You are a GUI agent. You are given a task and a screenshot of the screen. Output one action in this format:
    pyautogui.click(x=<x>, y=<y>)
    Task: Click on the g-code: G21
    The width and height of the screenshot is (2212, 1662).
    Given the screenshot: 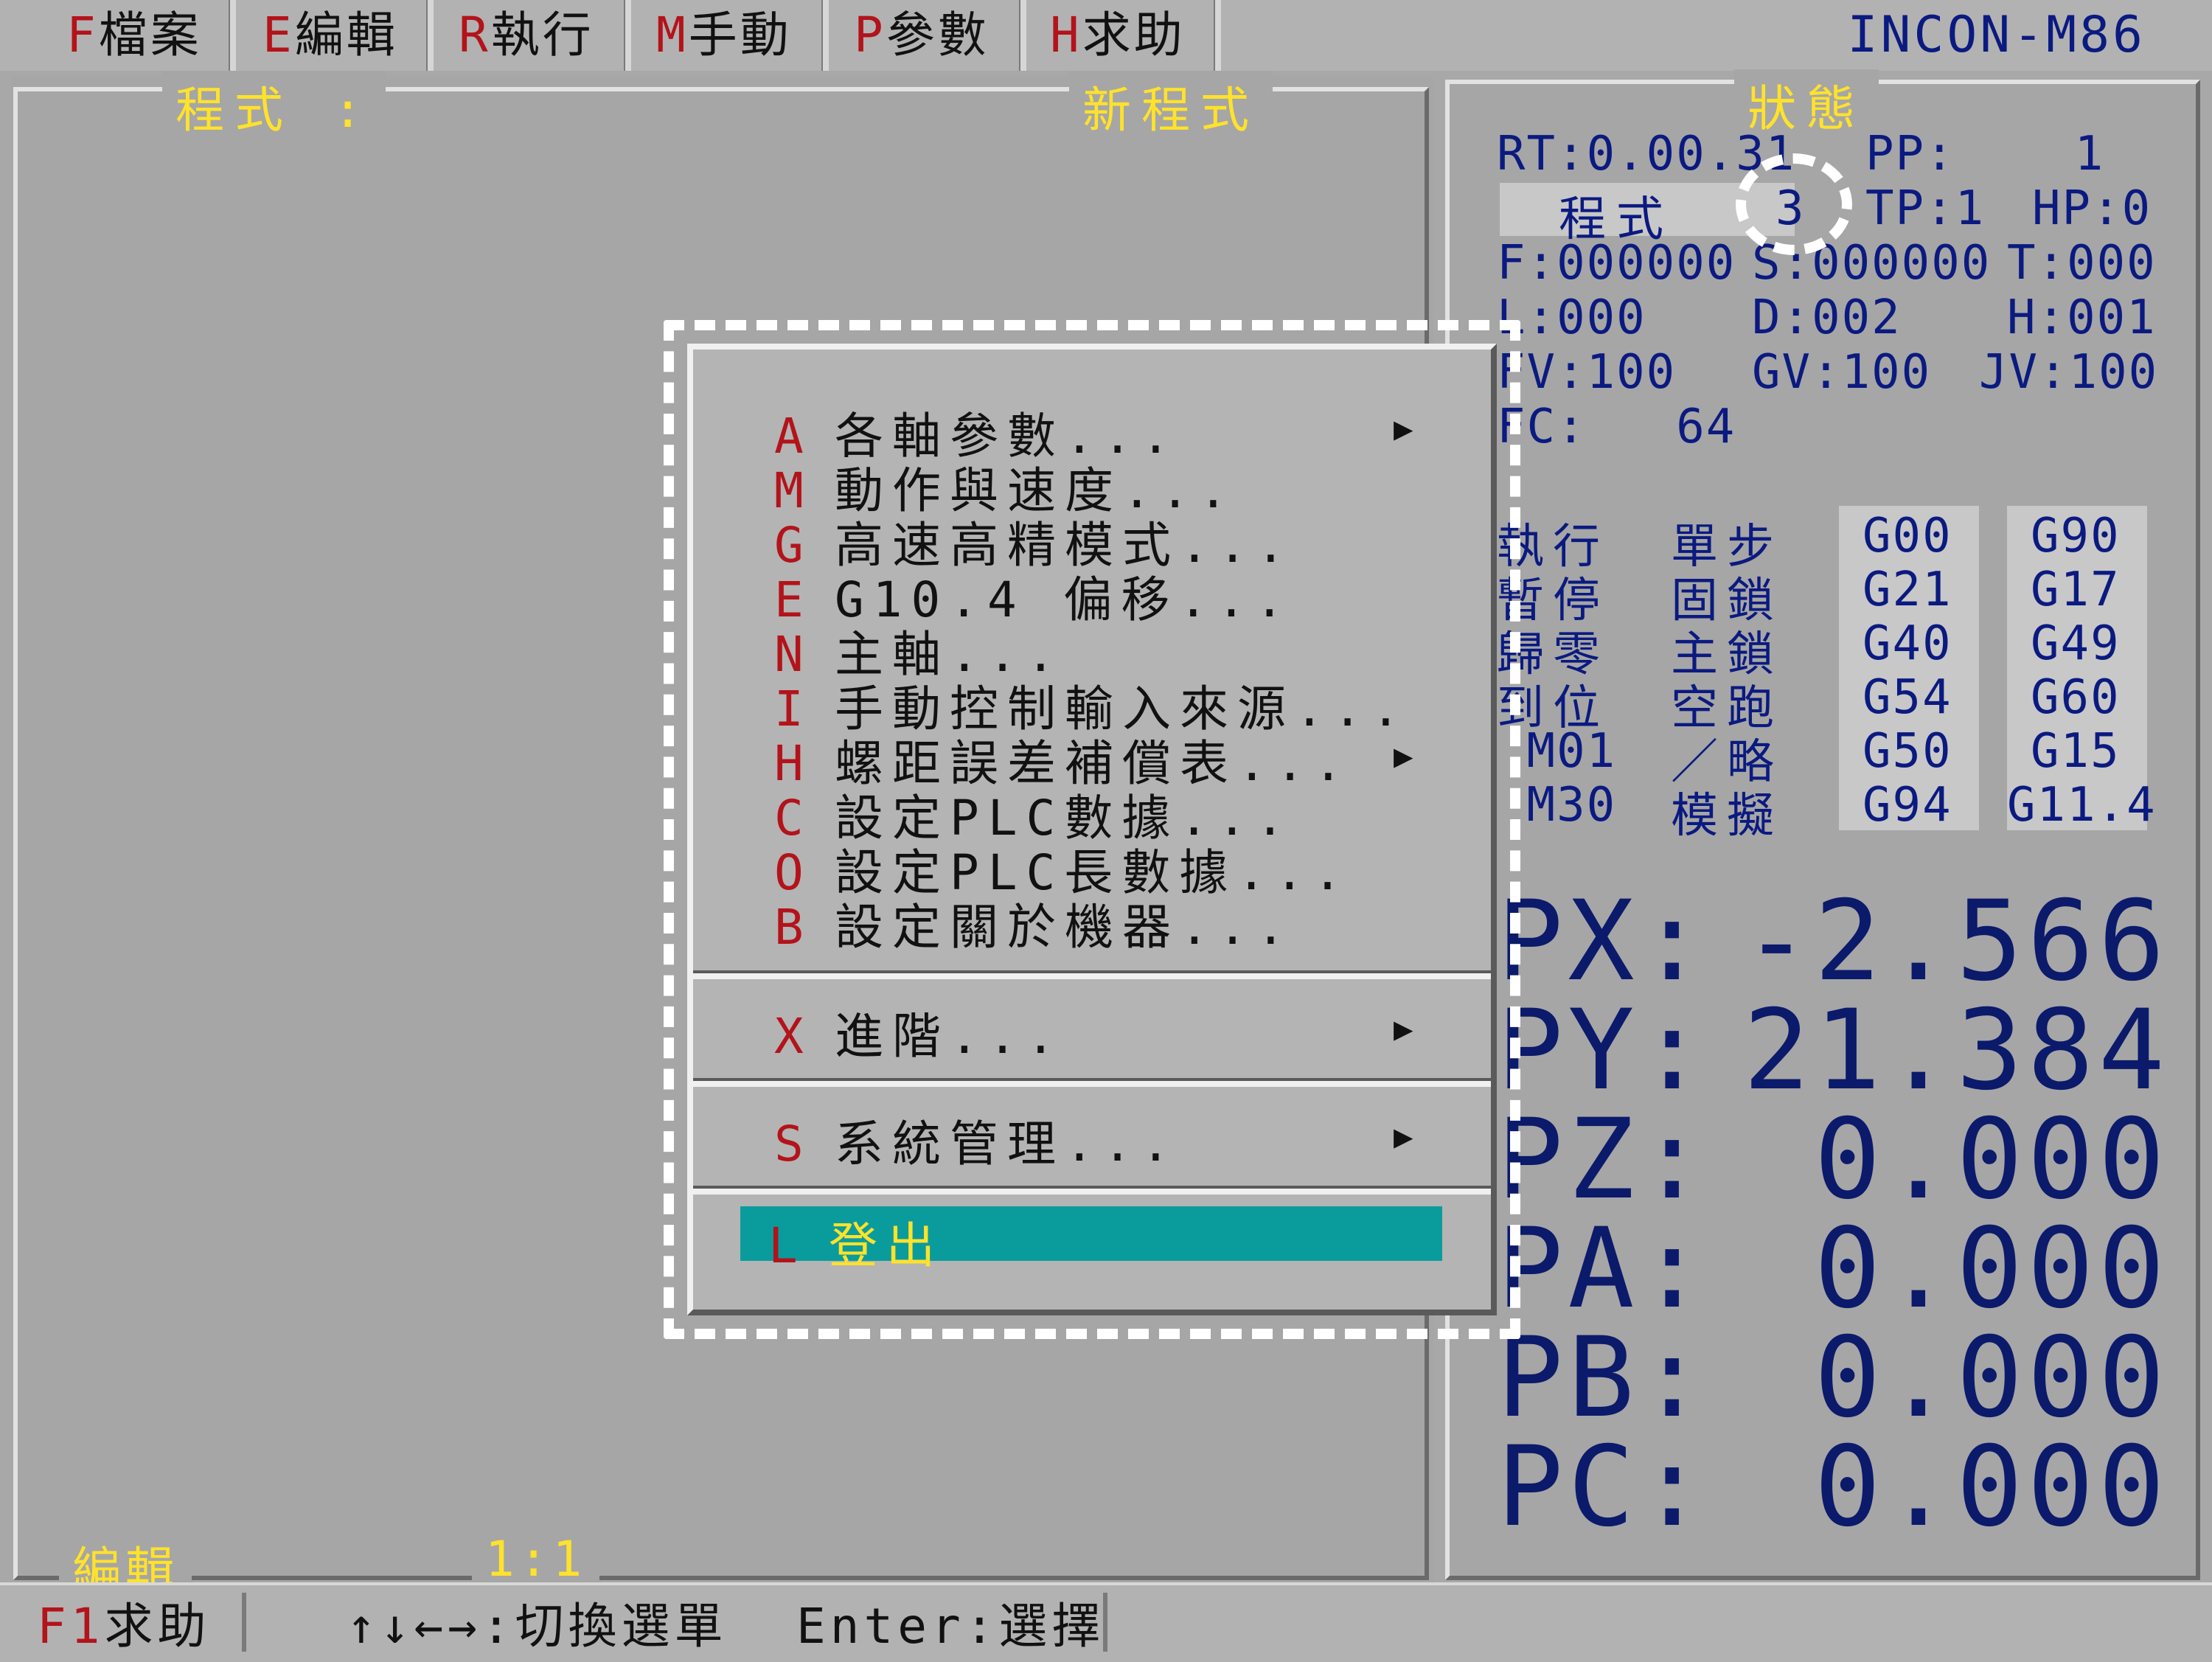 What is the action you would take?
    pyautogui.click(x=1907, y=590)
    